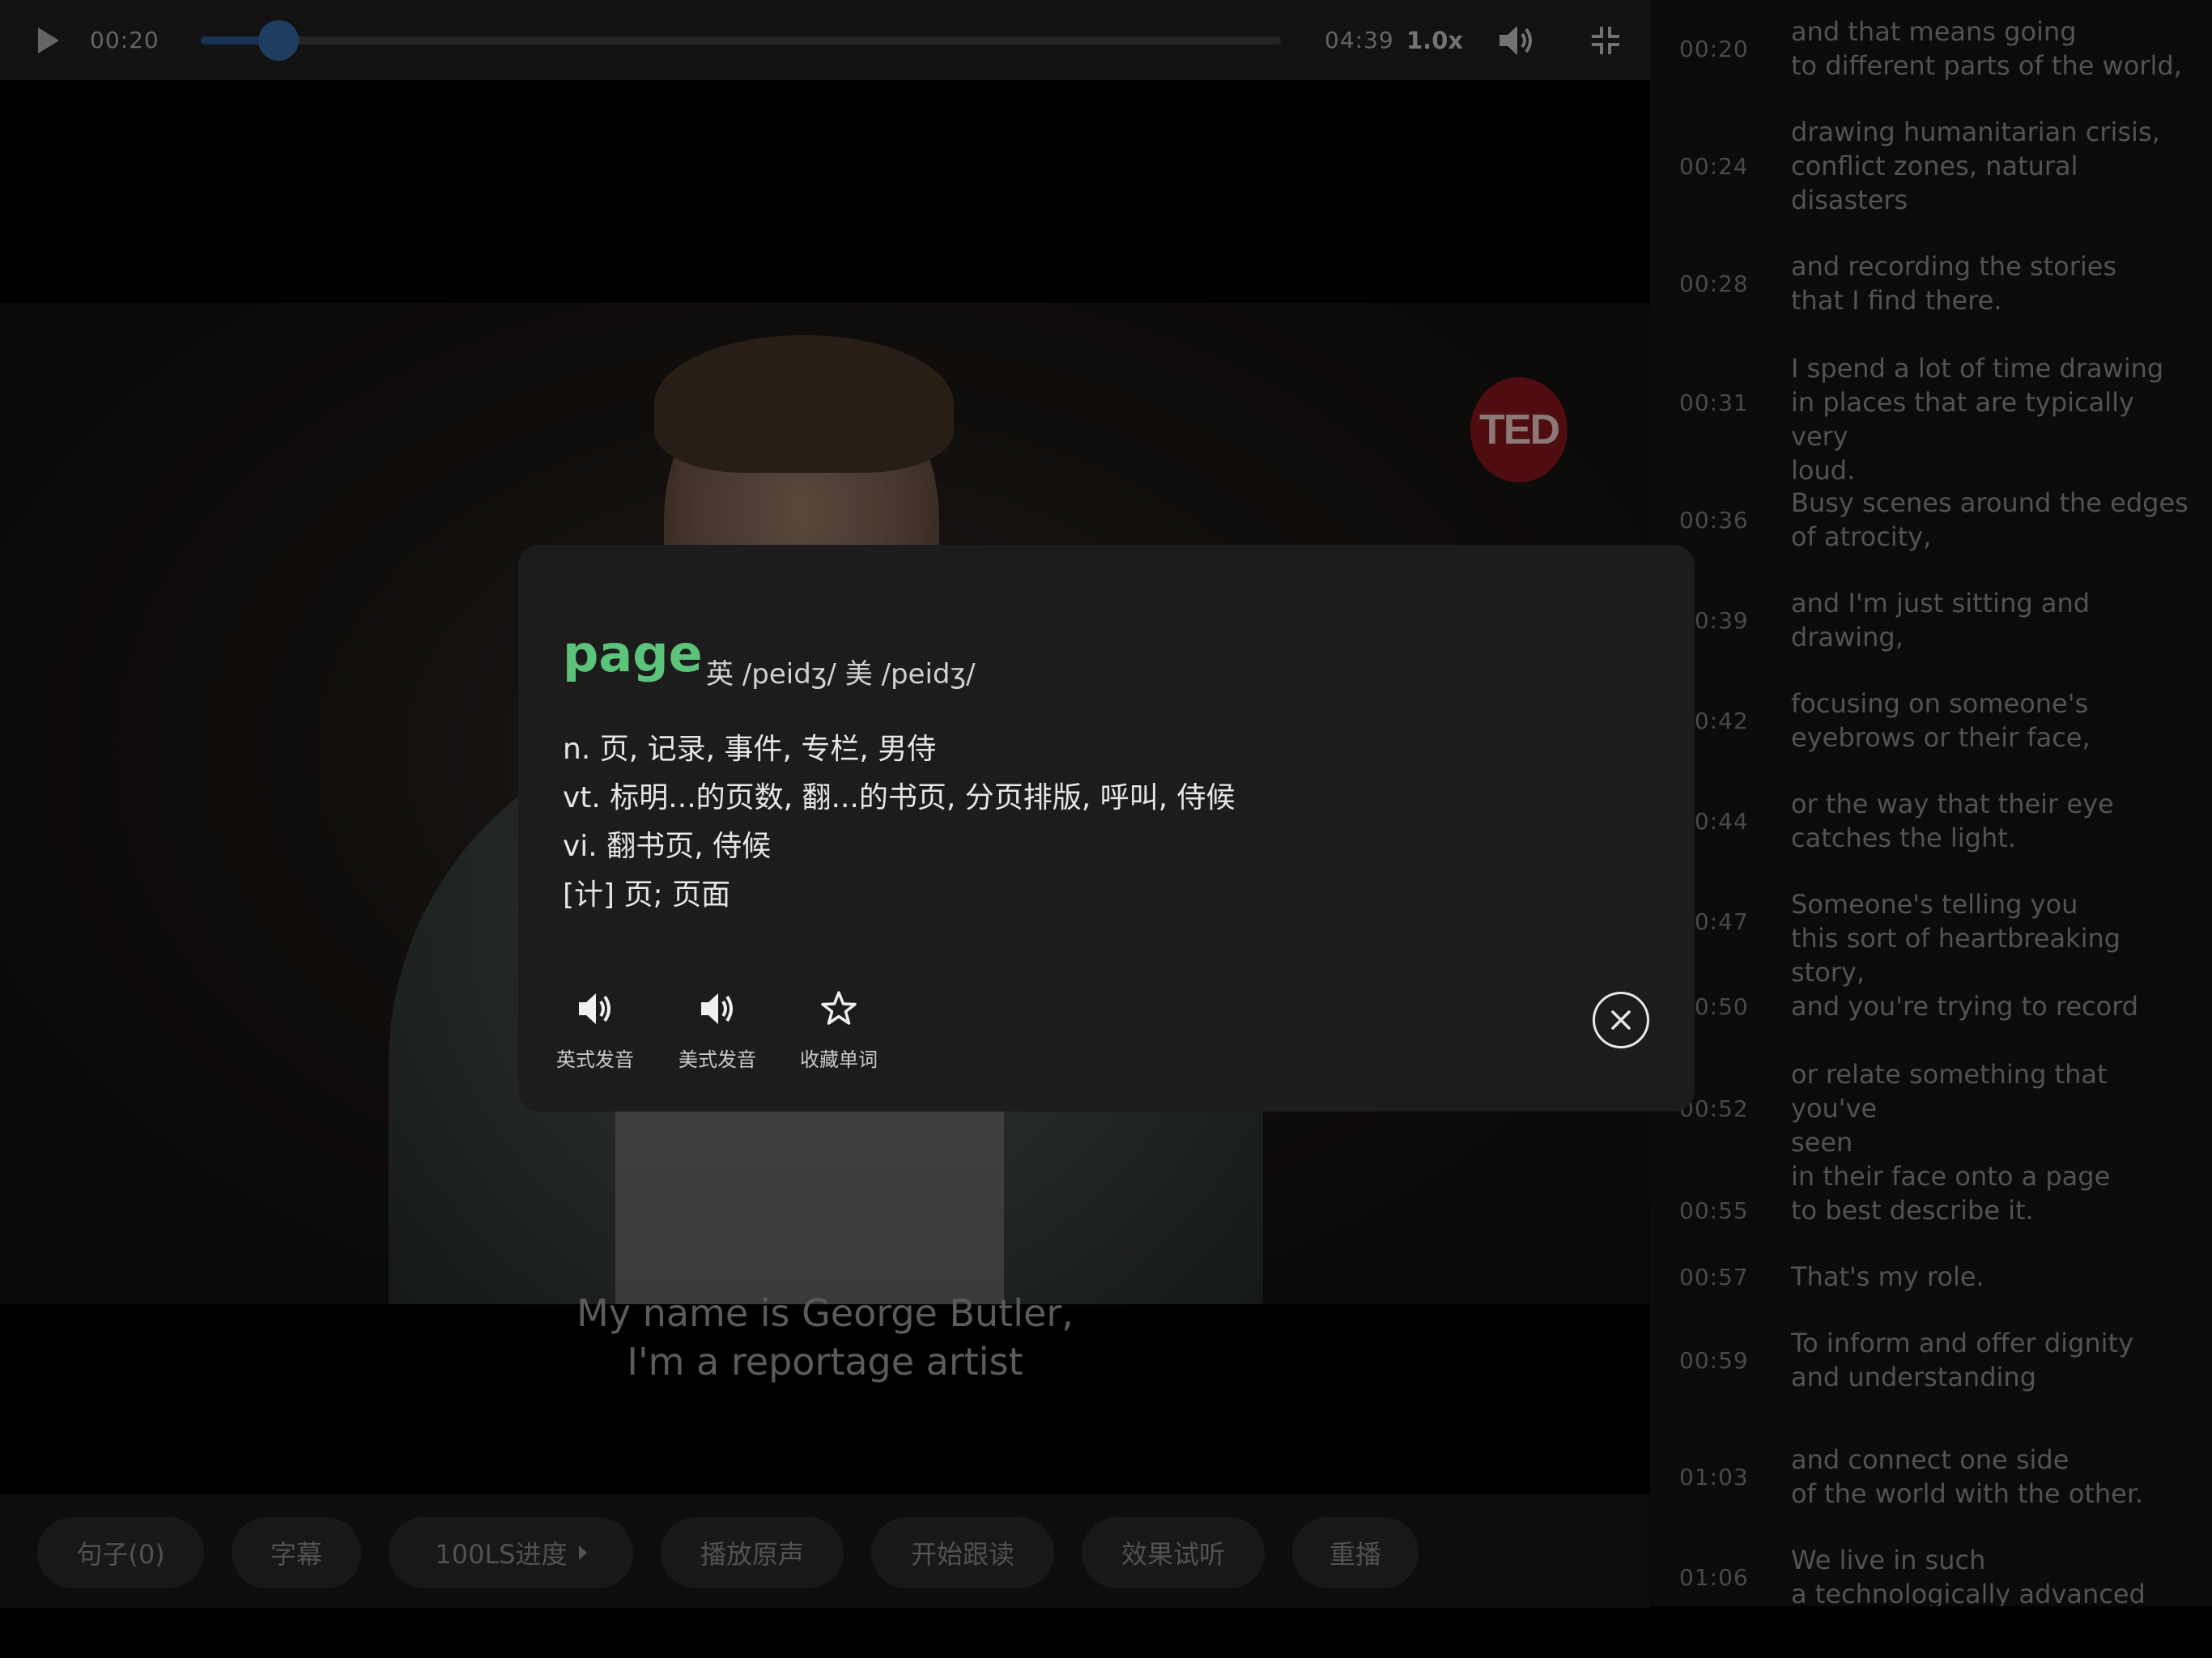  Describe the element at coordinates (717, 1059) in the screenshot. I see `american-pronunciation-label: 美式发音` at that location.